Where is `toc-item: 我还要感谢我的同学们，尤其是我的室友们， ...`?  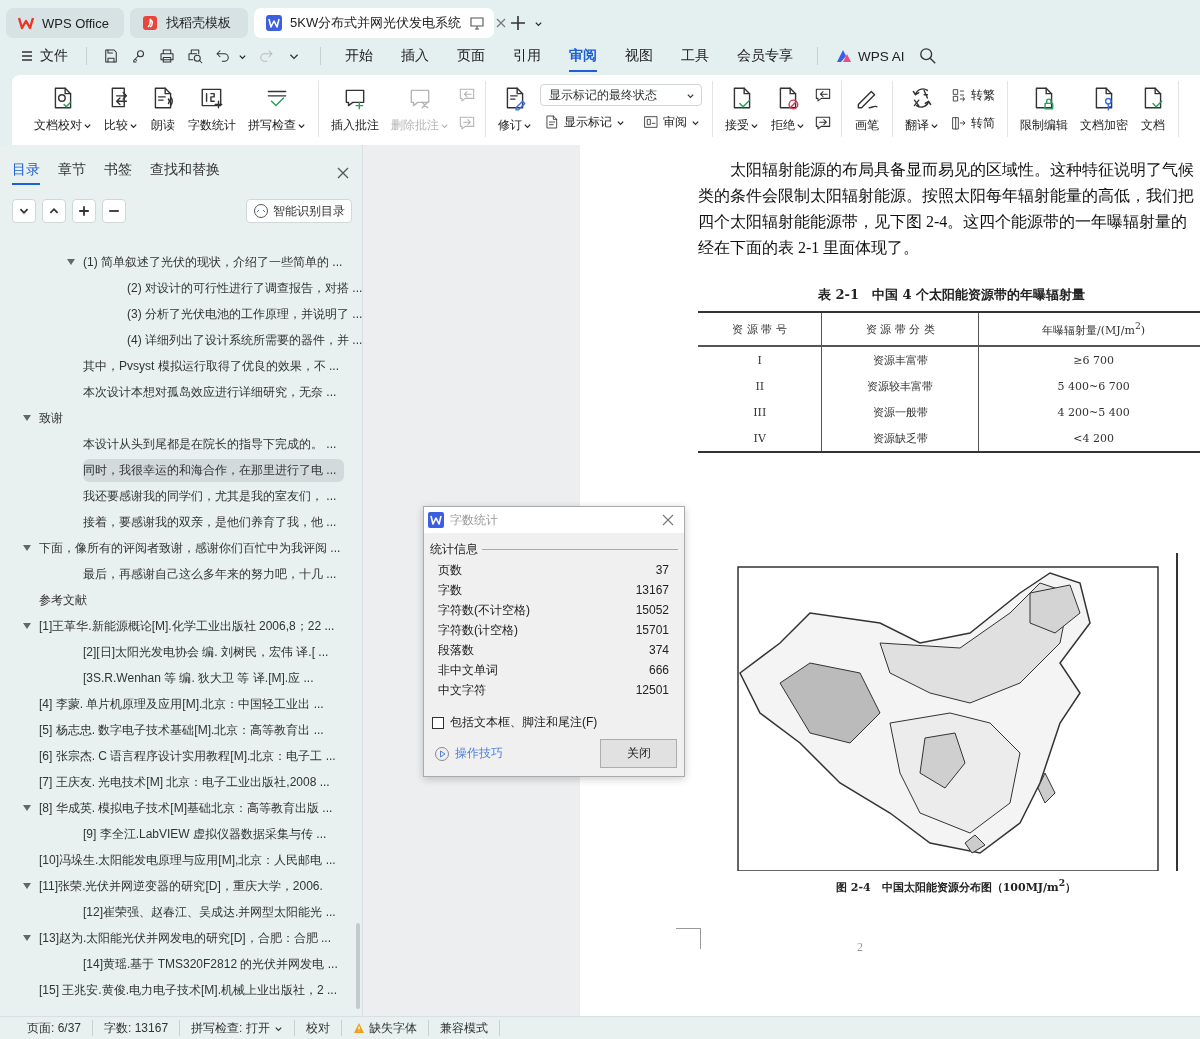 toc-item: 我还要感谢我的同学们，尤其是我的室友们， ... is located at coordinates (214, 496).